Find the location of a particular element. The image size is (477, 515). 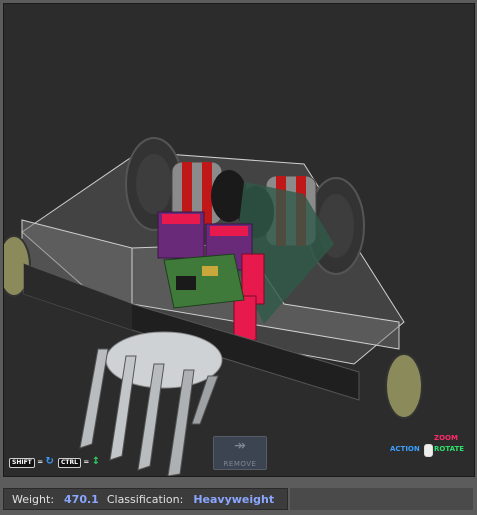

ctrl-move-hint: CTRL = ↕ is located at coordinates (79, 462).